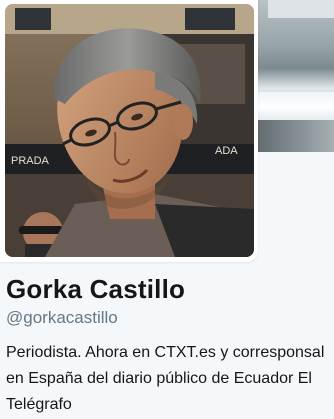  Describe the element at coordinates (296, 76) in the screenshot. I see `header-banner-image` at that location.